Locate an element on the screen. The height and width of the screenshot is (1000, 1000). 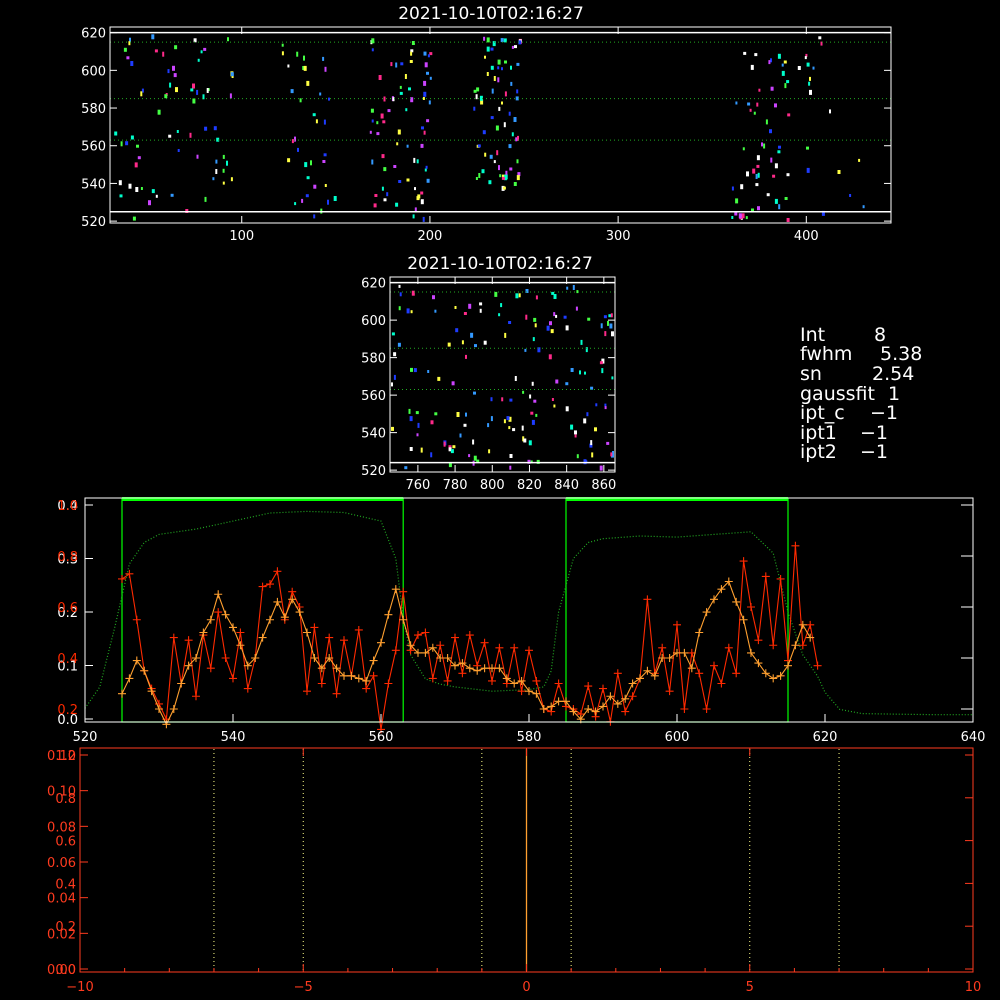
top-image-ytick-label-0: 520 is located at coordinates (93, 222).